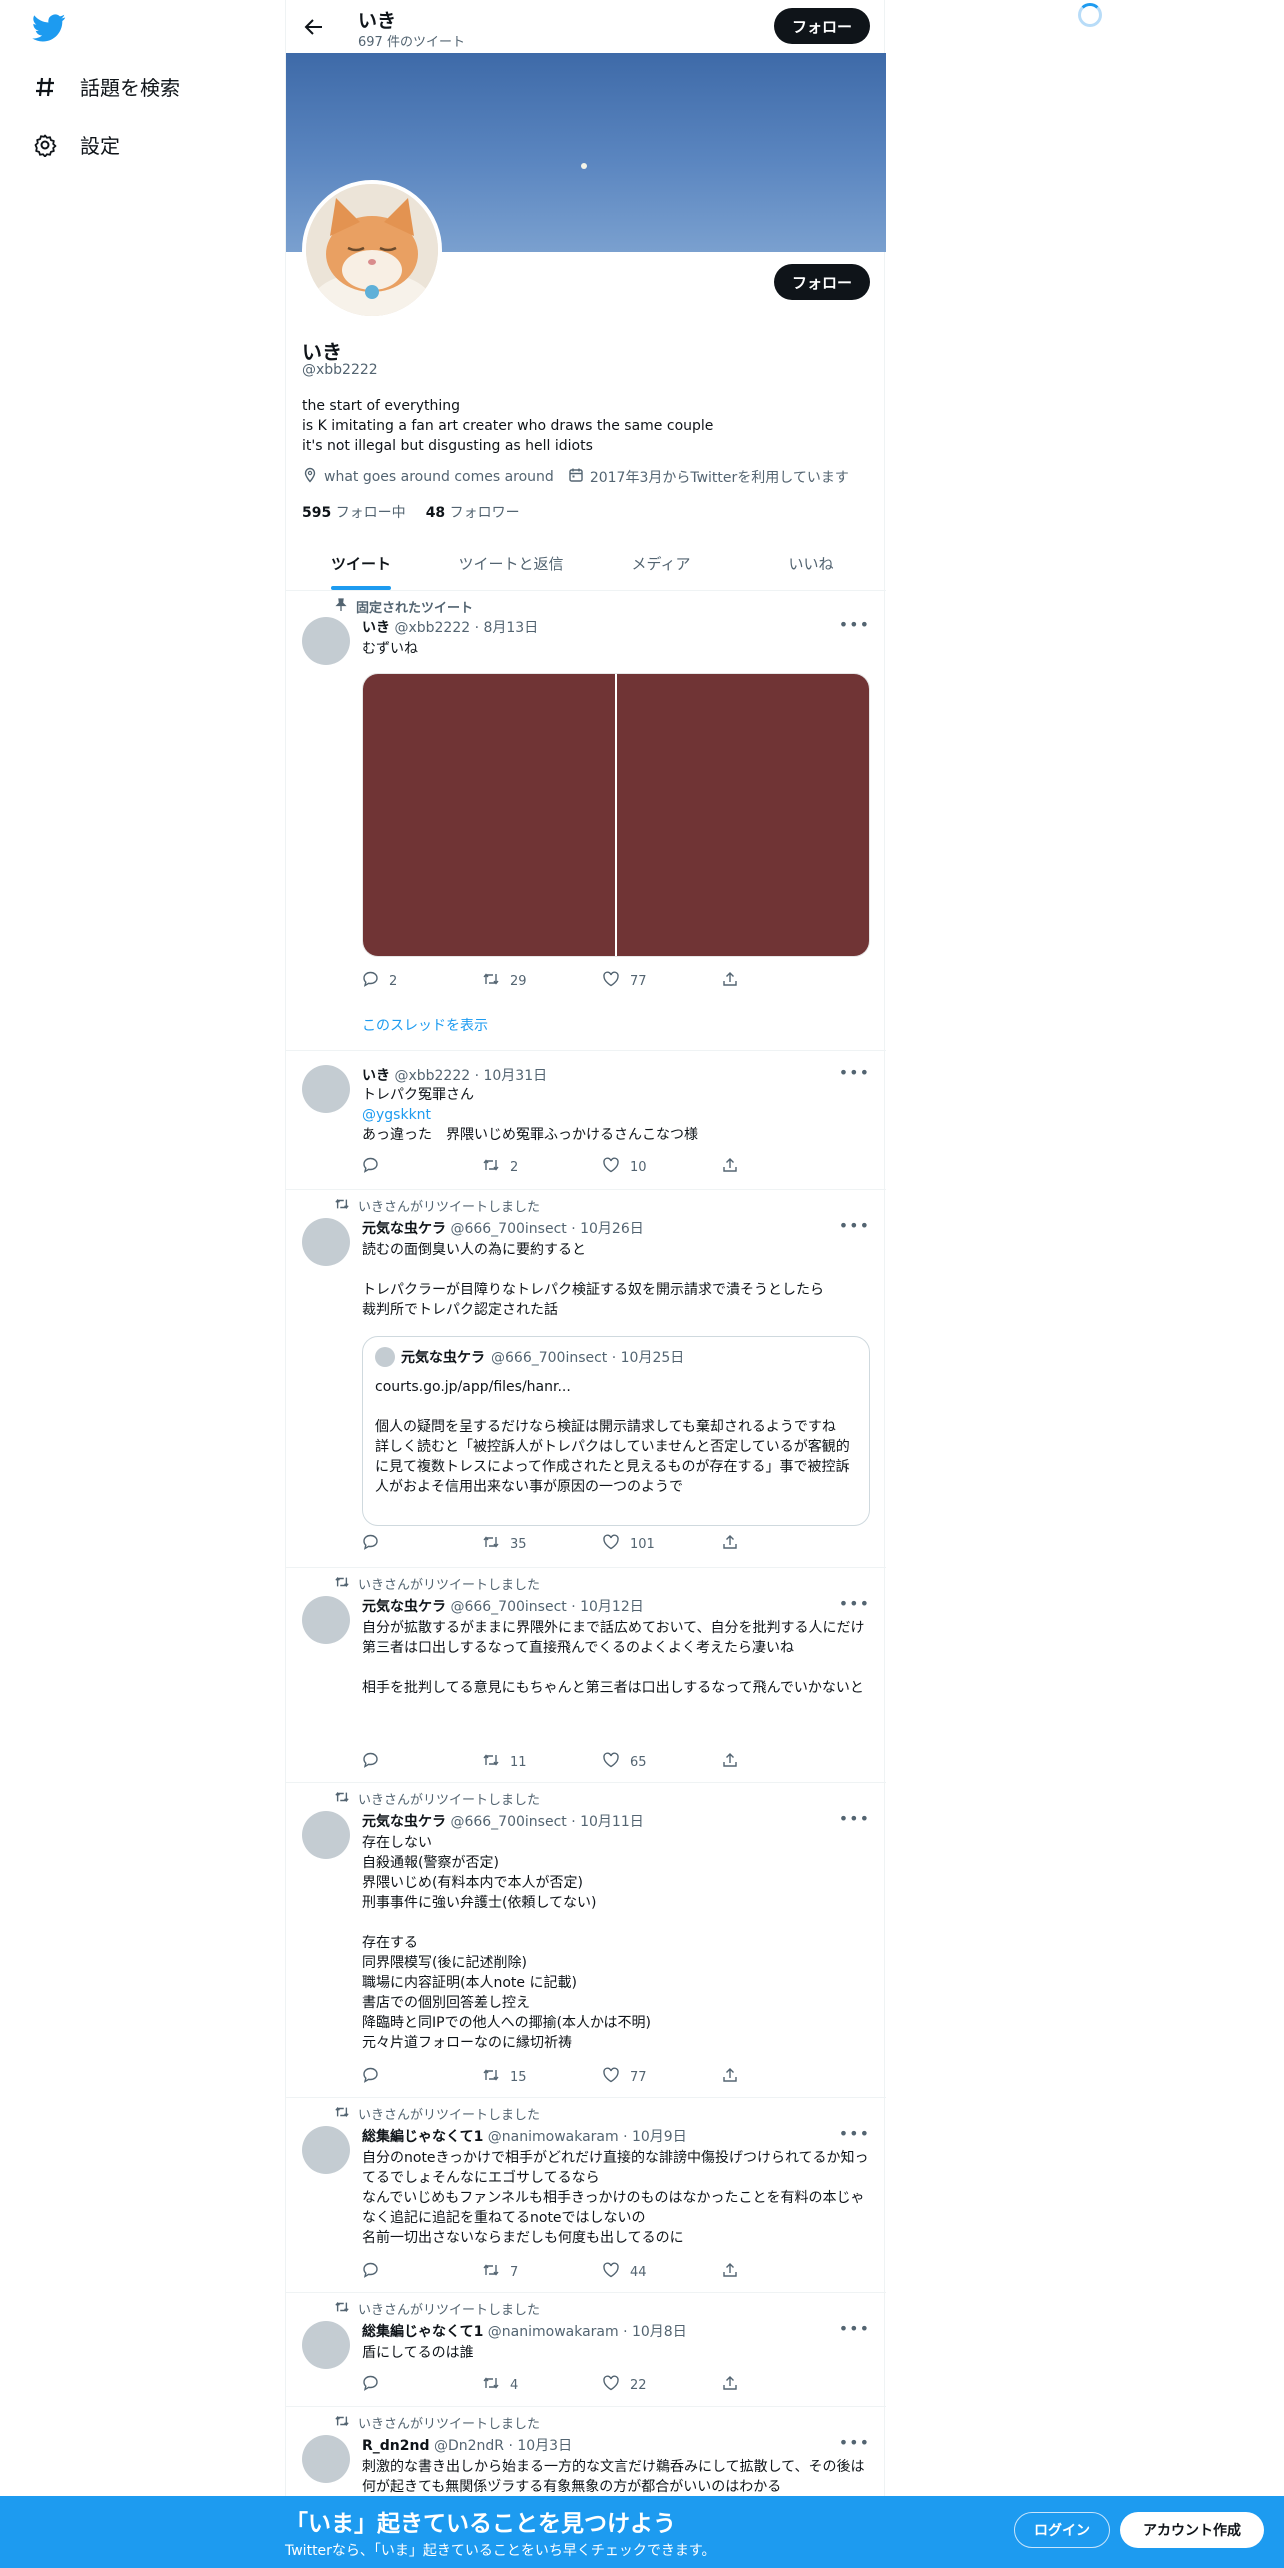 Image resolution: width=1284 pixels, height=2568 pixels. Describe the element at coordinates (518, 981) in the screenshot. I see `retweet-count: 29` at that location.